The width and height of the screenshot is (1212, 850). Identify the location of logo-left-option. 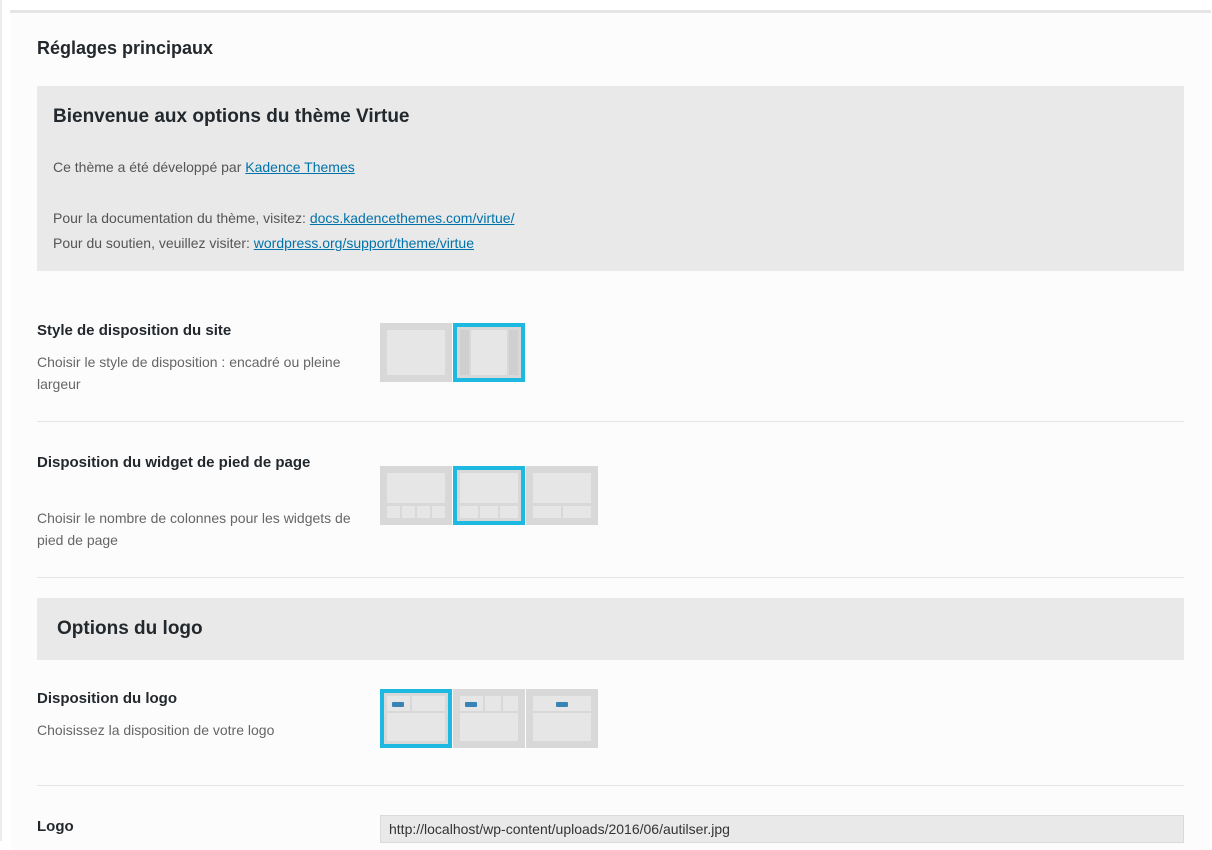
(416, 718).